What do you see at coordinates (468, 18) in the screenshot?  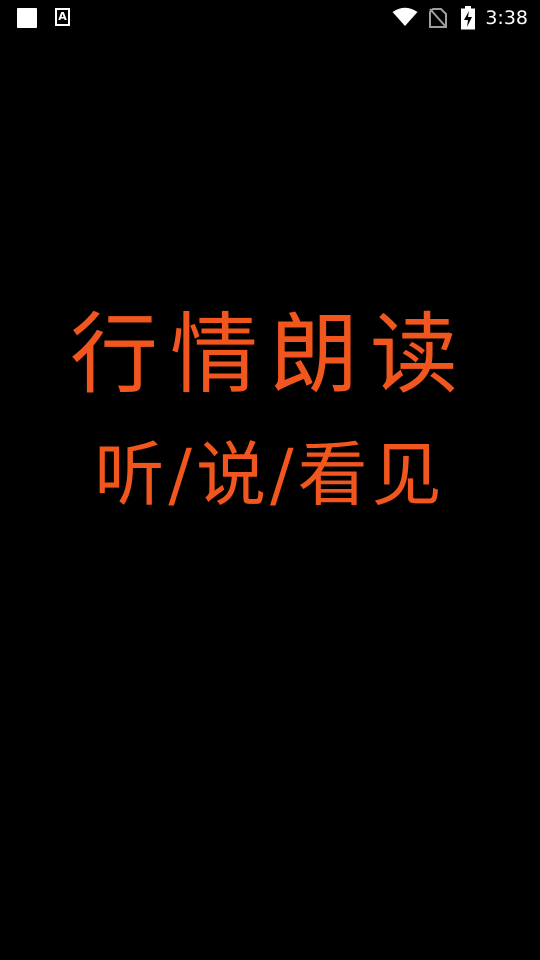 I see `battery-charging-icon` at bounding box center [468, 18].